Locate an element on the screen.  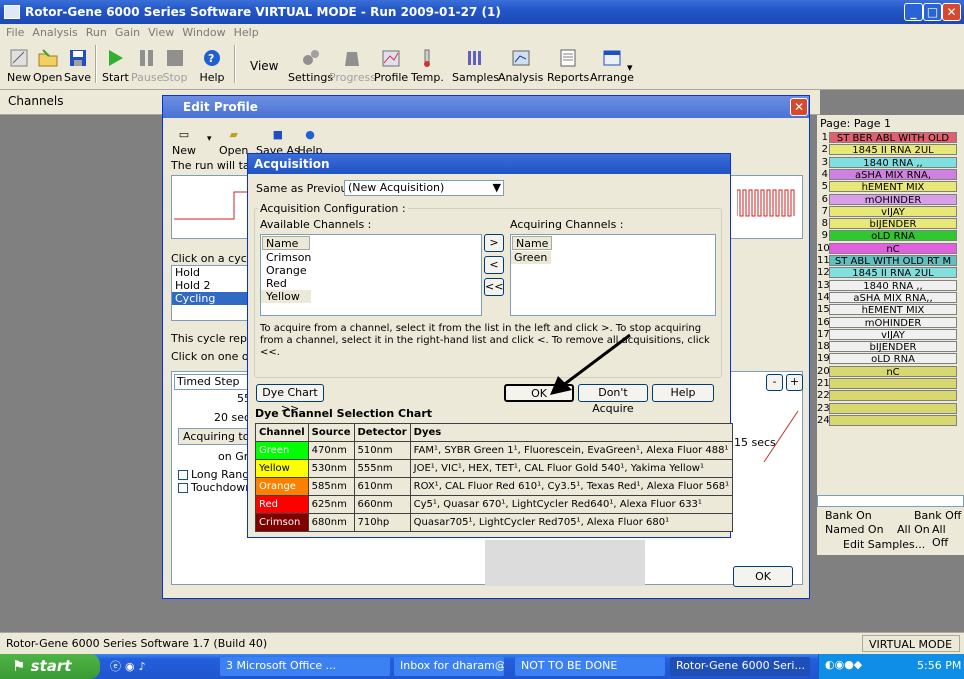
remove-all-channels-button: << is located at coordinates (494, 287).